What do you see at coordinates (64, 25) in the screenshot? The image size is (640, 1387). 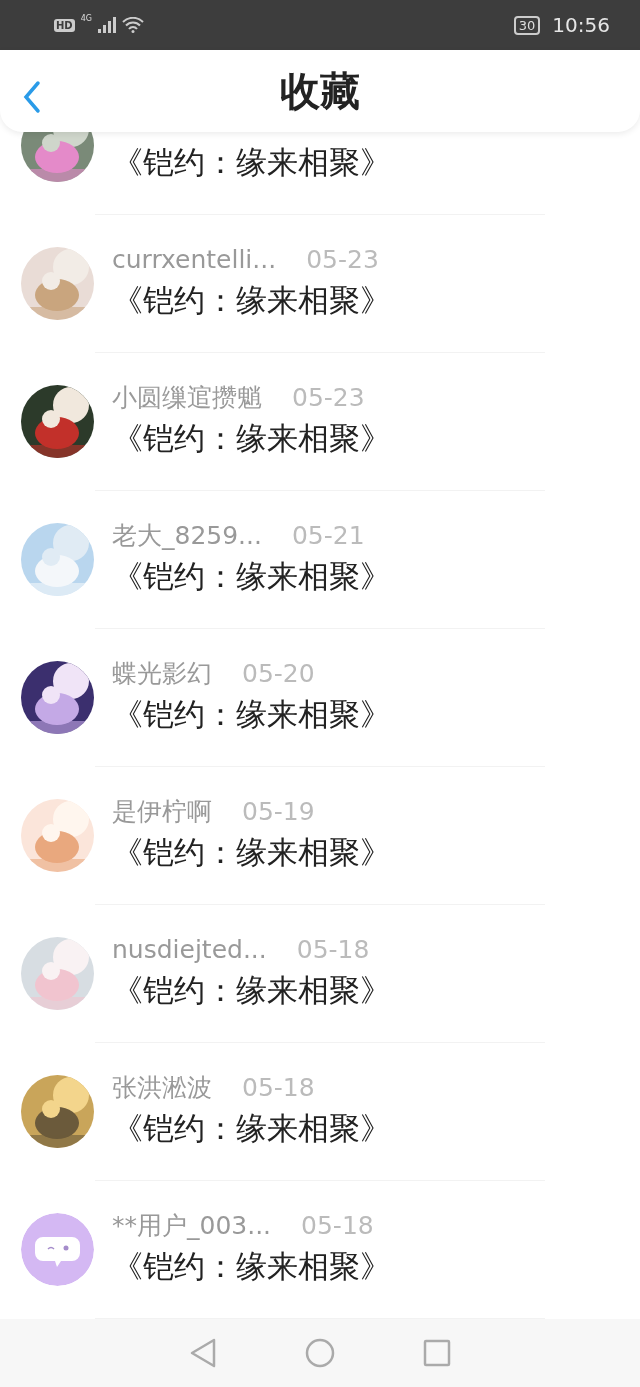 I see `hd-icon: HD` at bounding box center [64, 25].